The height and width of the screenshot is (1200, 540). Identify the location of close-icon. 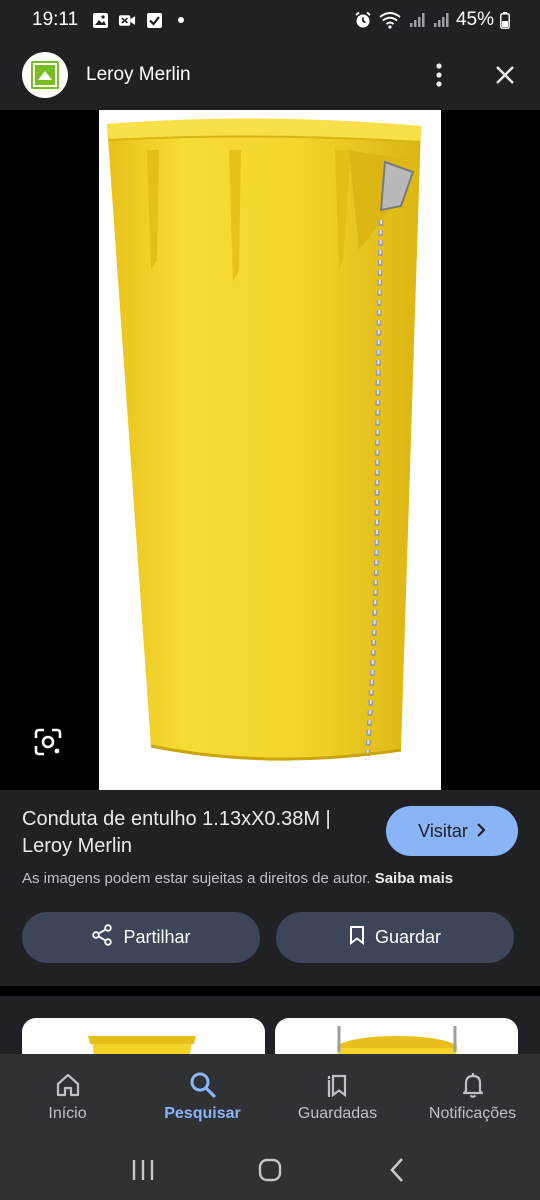
(505, 75).